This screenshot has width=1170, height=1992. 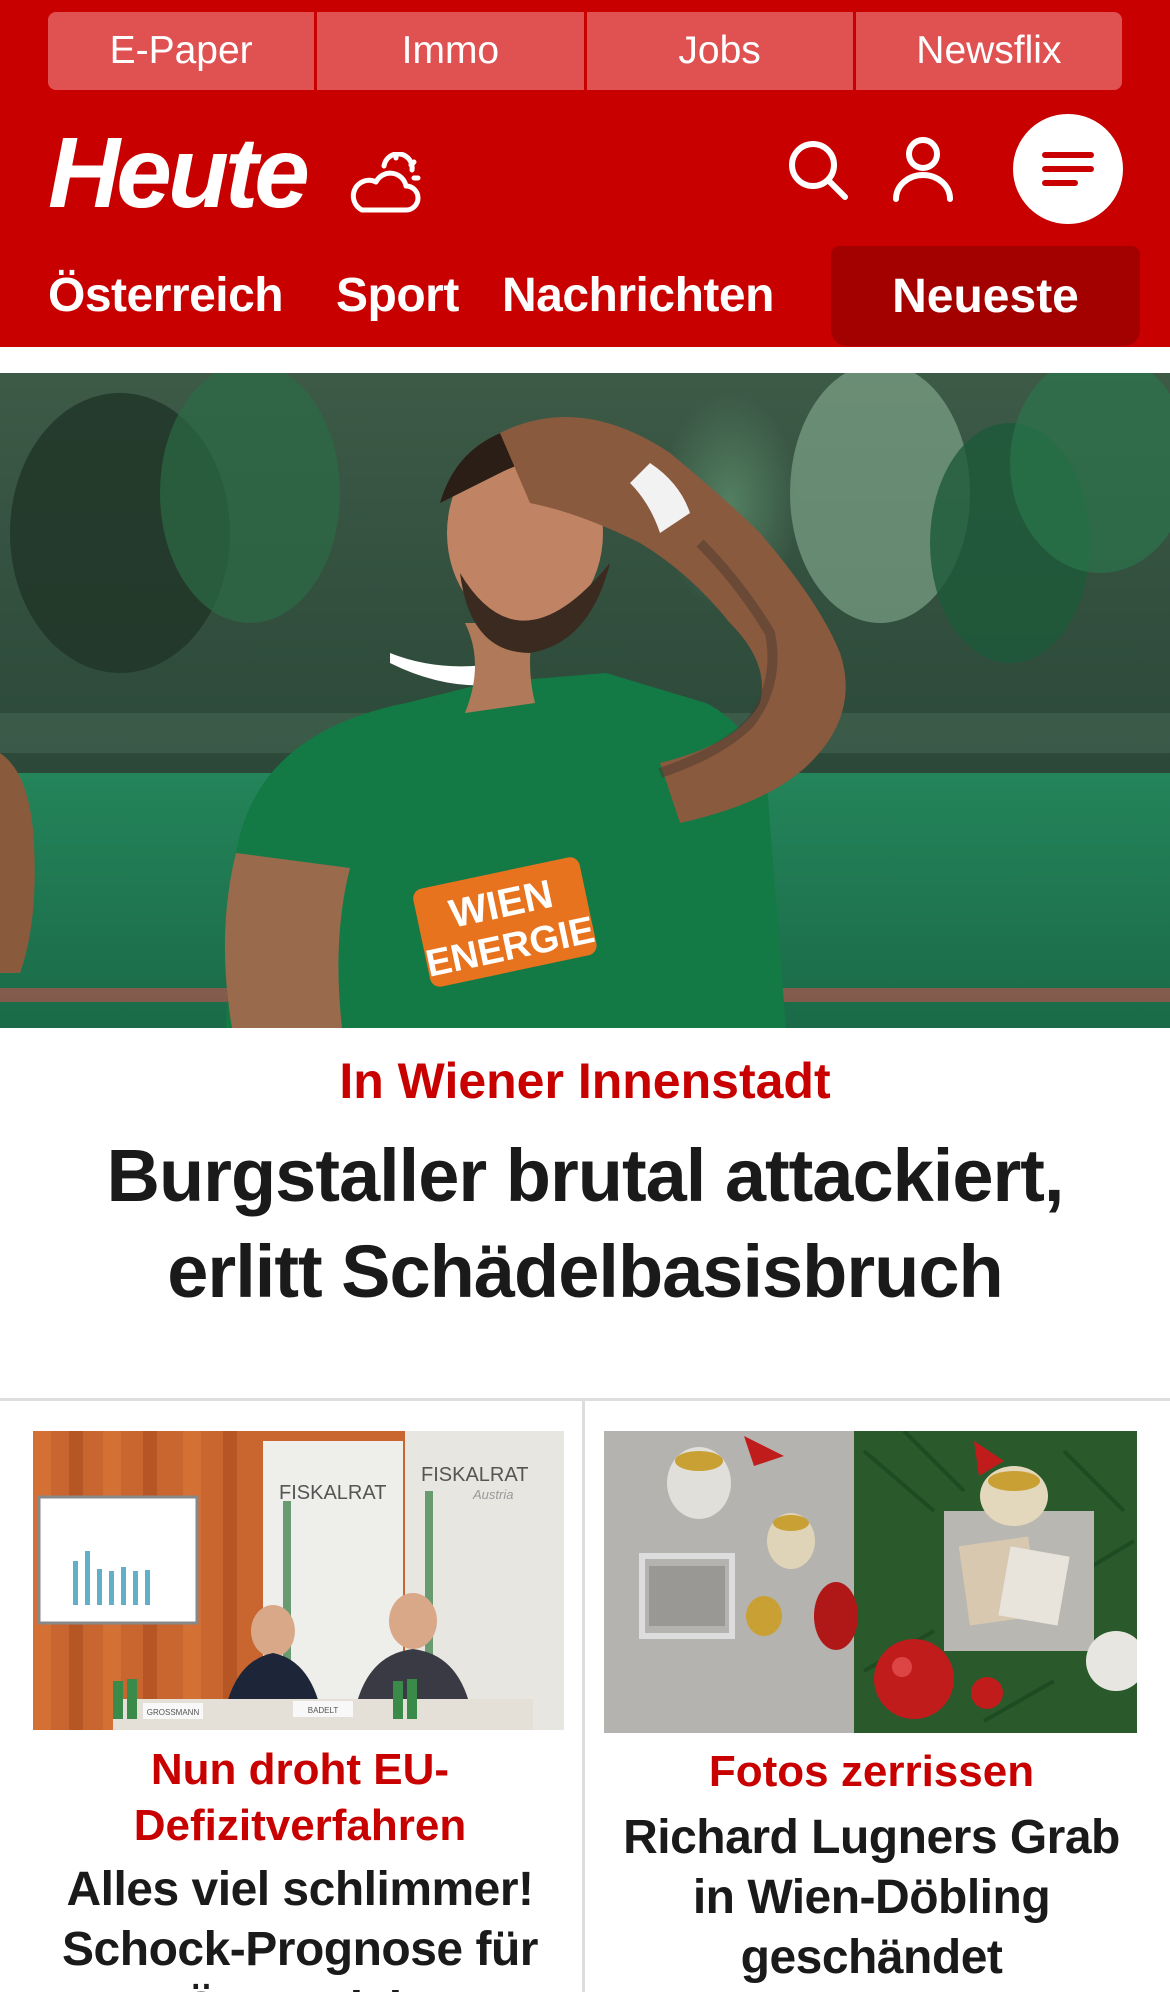 I want to click on category-neueste: Neueste, so click(x=985, y=296).